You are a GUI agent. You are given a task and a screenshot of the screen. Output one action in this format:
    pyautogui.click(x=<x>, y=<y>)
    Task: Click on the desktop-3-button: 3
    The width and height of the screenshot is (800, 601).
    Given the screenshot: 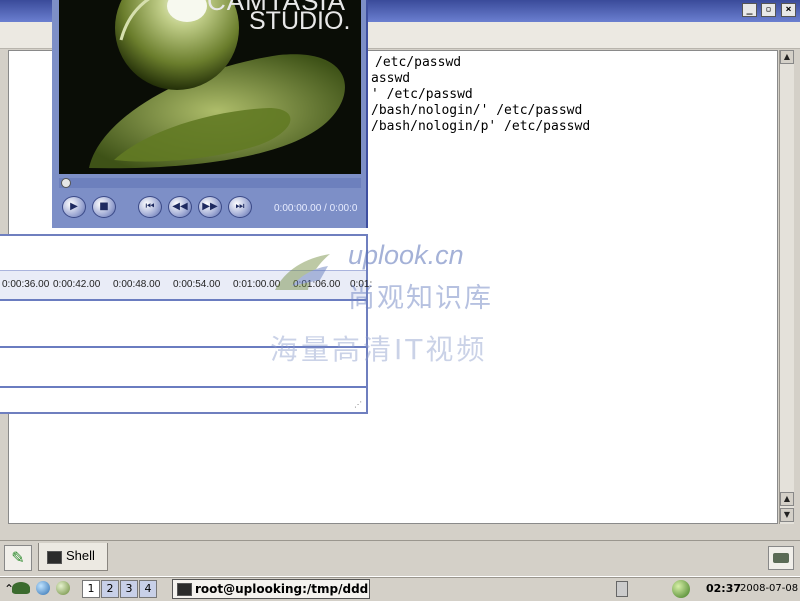 What is the action you would take?
    pyautogui.click(x=129, y=589)
    